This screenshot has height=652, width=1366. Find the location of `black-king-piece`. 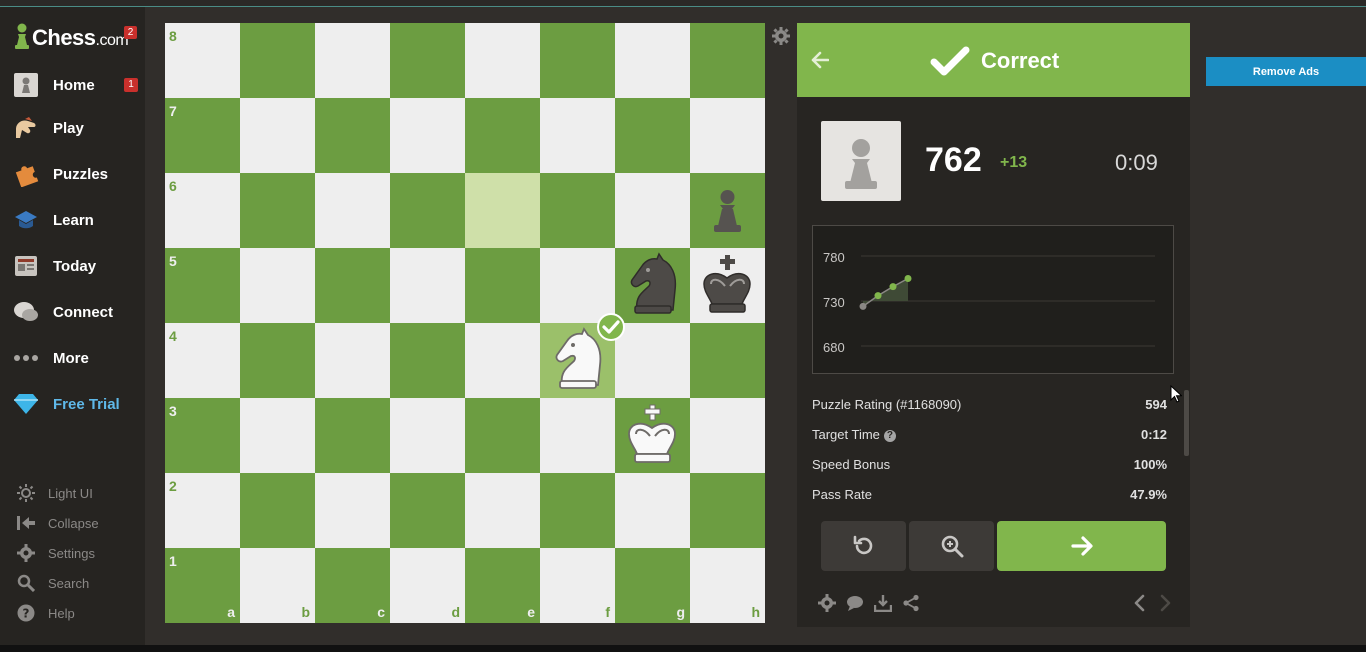

black-king-piece is located at coordinates (727, 285).